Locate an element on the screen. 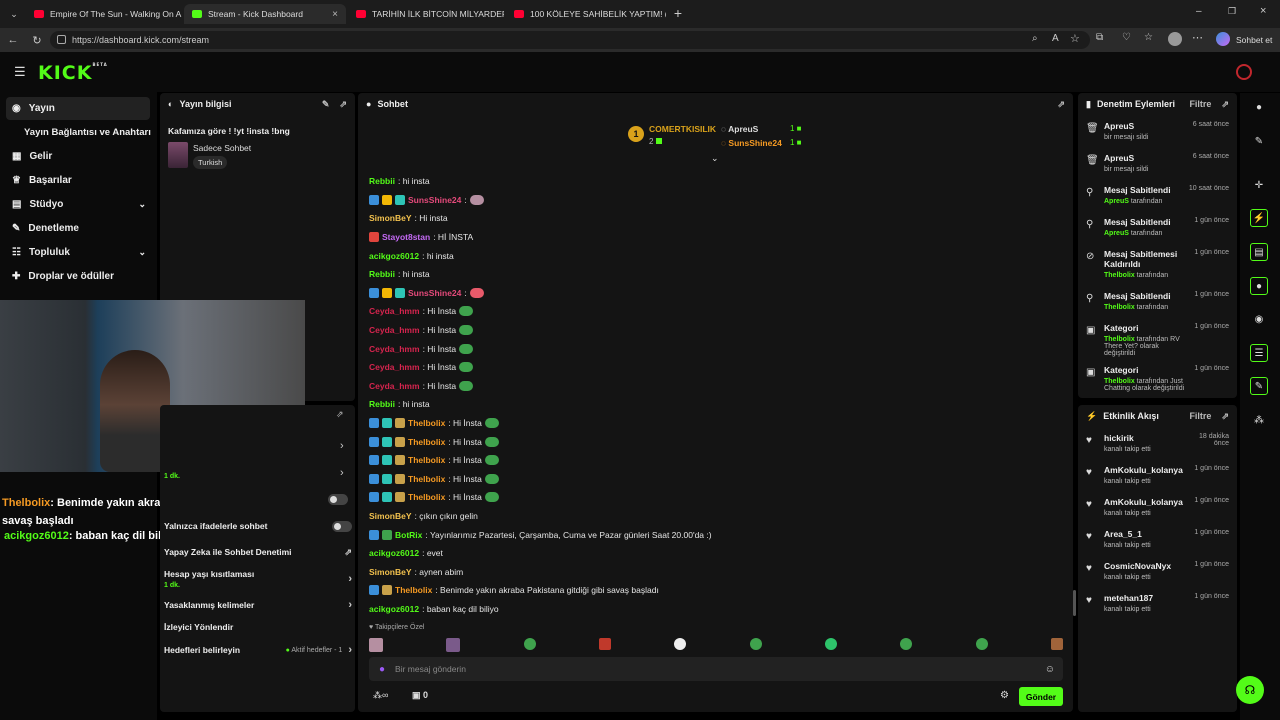  reload-icon: ↻ is located at coordinates (37, 40).